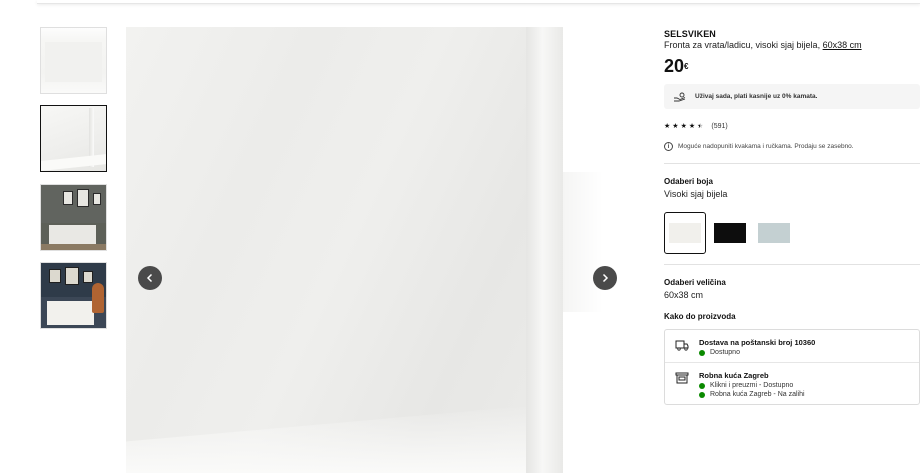 This screenshot has width=920, height=473. I want to click on truck-icon, so click(682, 345).